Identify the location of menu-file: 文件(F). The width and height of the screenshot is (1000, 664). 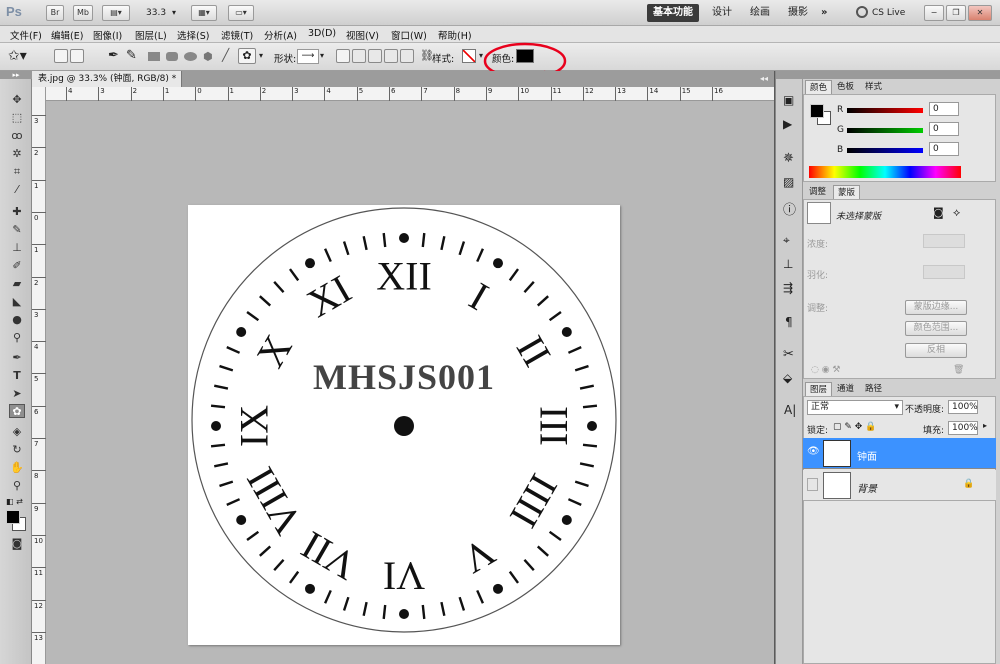
(26, 35).